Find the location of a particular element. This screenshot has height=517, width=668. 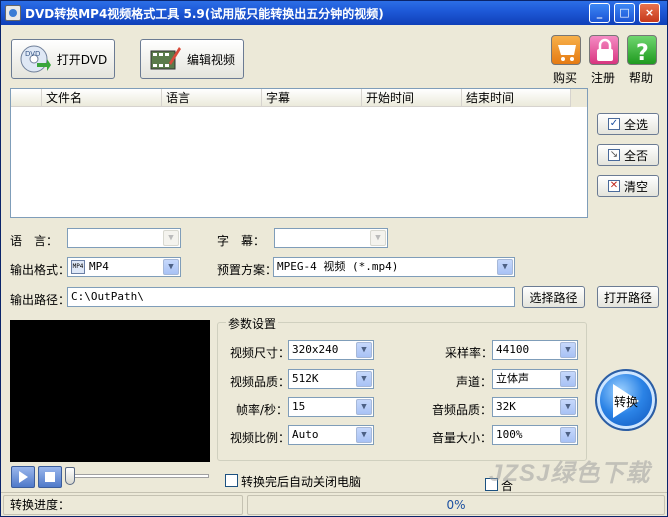

minimize-button: _ is located at coordinates (599, 13).